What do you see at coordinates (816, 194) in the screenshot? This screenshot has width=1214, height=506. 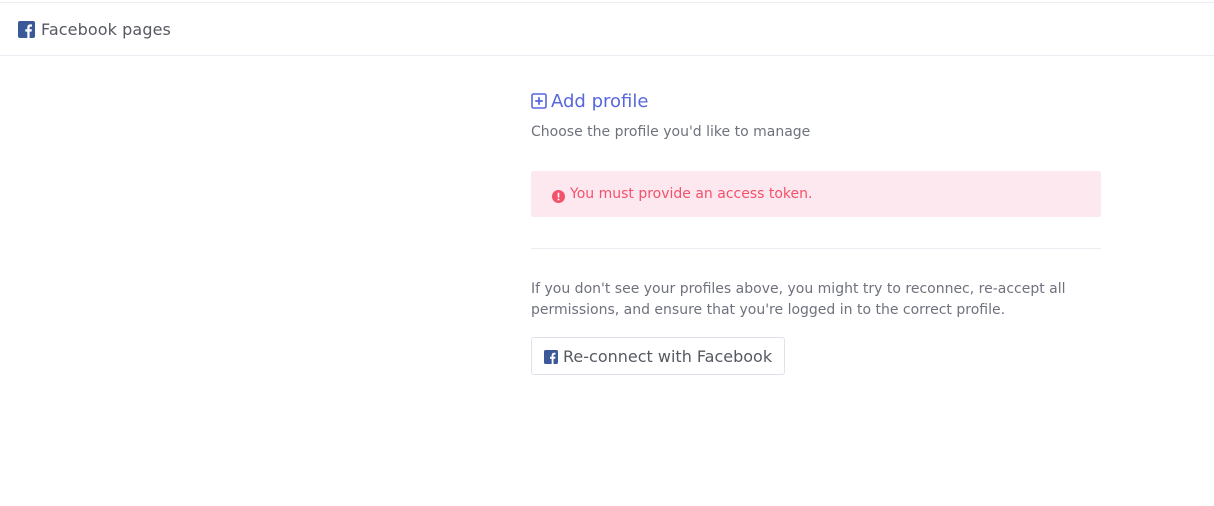 I see `error-alert: You must provide an access token.` at bounding box center [816, 194].